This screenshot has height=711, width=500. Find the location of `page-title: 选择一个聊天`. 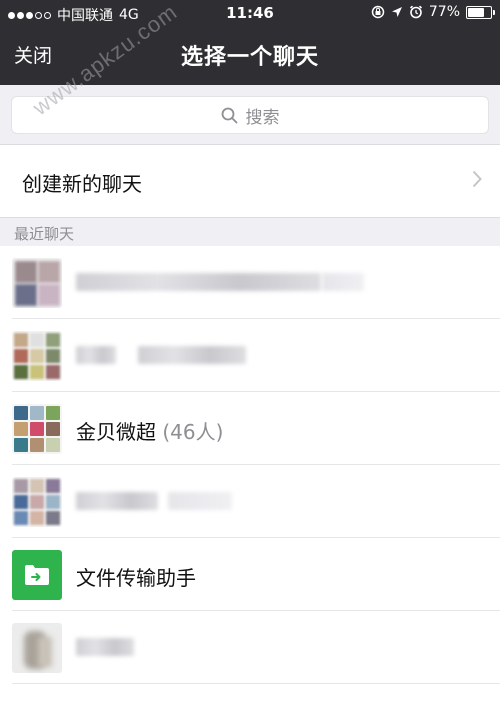

page-title: 选择一个聊天 is located at coordinates (249, 57).